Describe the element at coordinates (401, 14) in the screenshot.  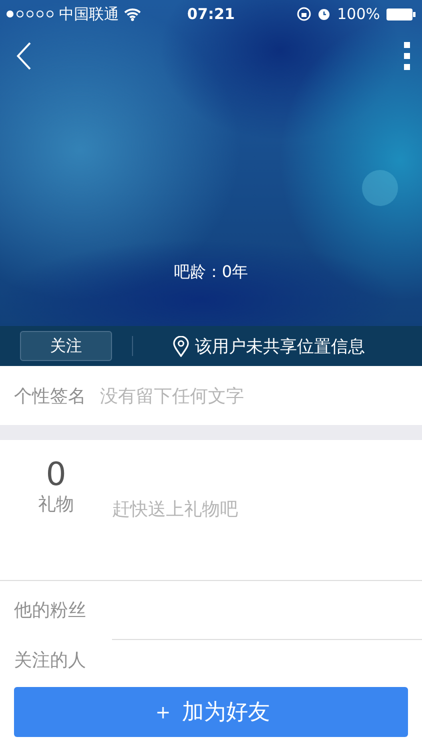
I see `battery-icon` at that location.